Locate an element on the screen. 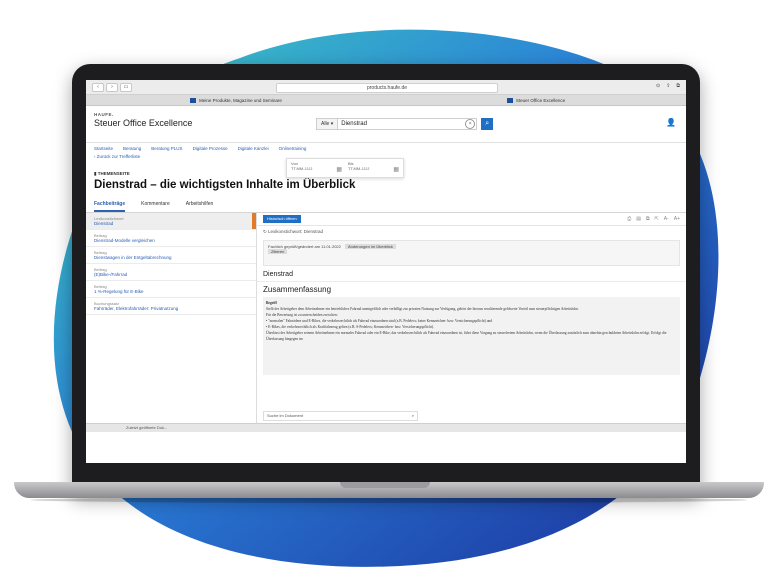  list-item: Beitrag 1 %-Regelung für E-Bike is located at coordinates (171, 289).